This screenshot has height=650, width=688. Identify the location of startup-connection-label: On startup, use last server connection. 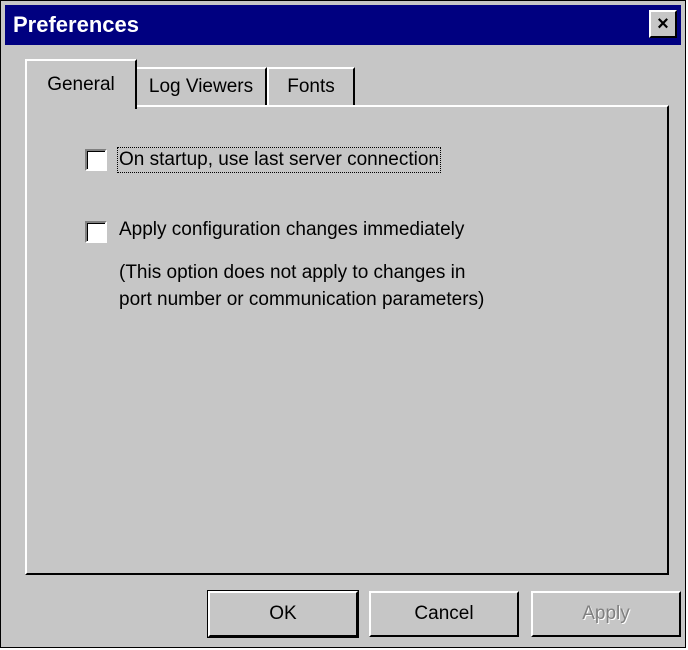
(279, 160).